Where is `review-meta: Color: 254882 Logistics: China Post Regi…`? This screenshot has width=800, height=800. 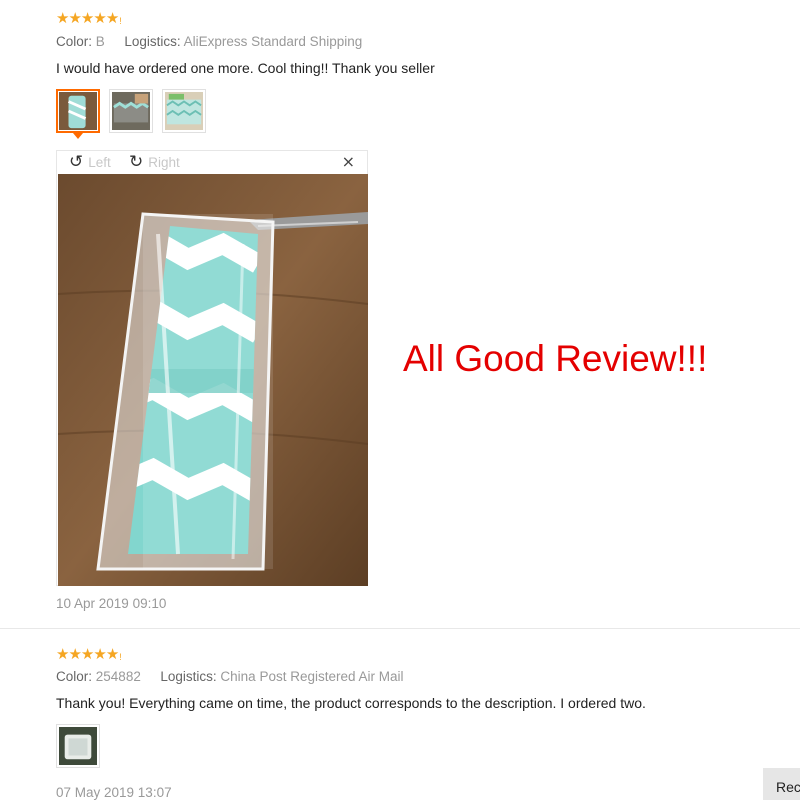 review-meta: Color: 254882 Logistics: China Post Regi… is located at coordinates (230, 676).